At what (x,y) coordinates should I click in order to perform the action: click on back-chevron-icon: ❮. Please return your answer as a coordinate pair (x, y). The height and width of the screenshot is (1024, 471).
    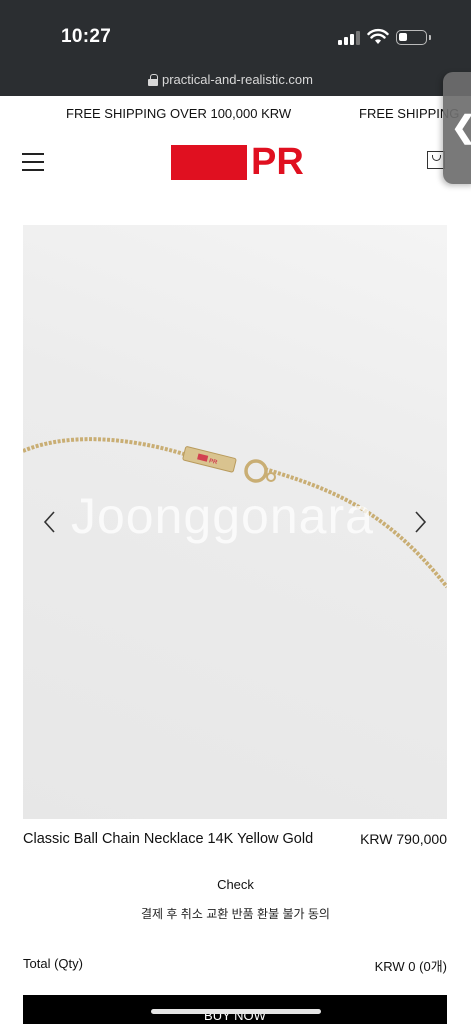
    Looking at the image, I should click on (461, 127).